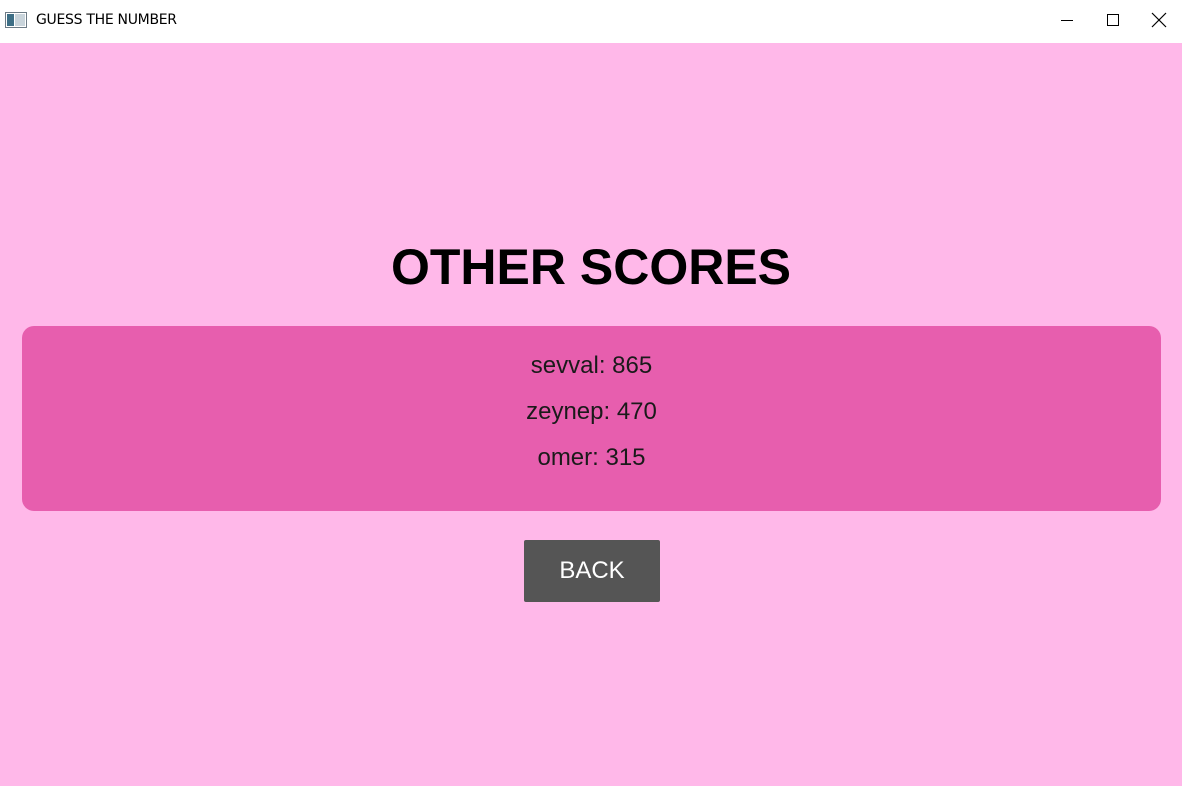  I want to click on maximize-icon, so click(1113, 20).